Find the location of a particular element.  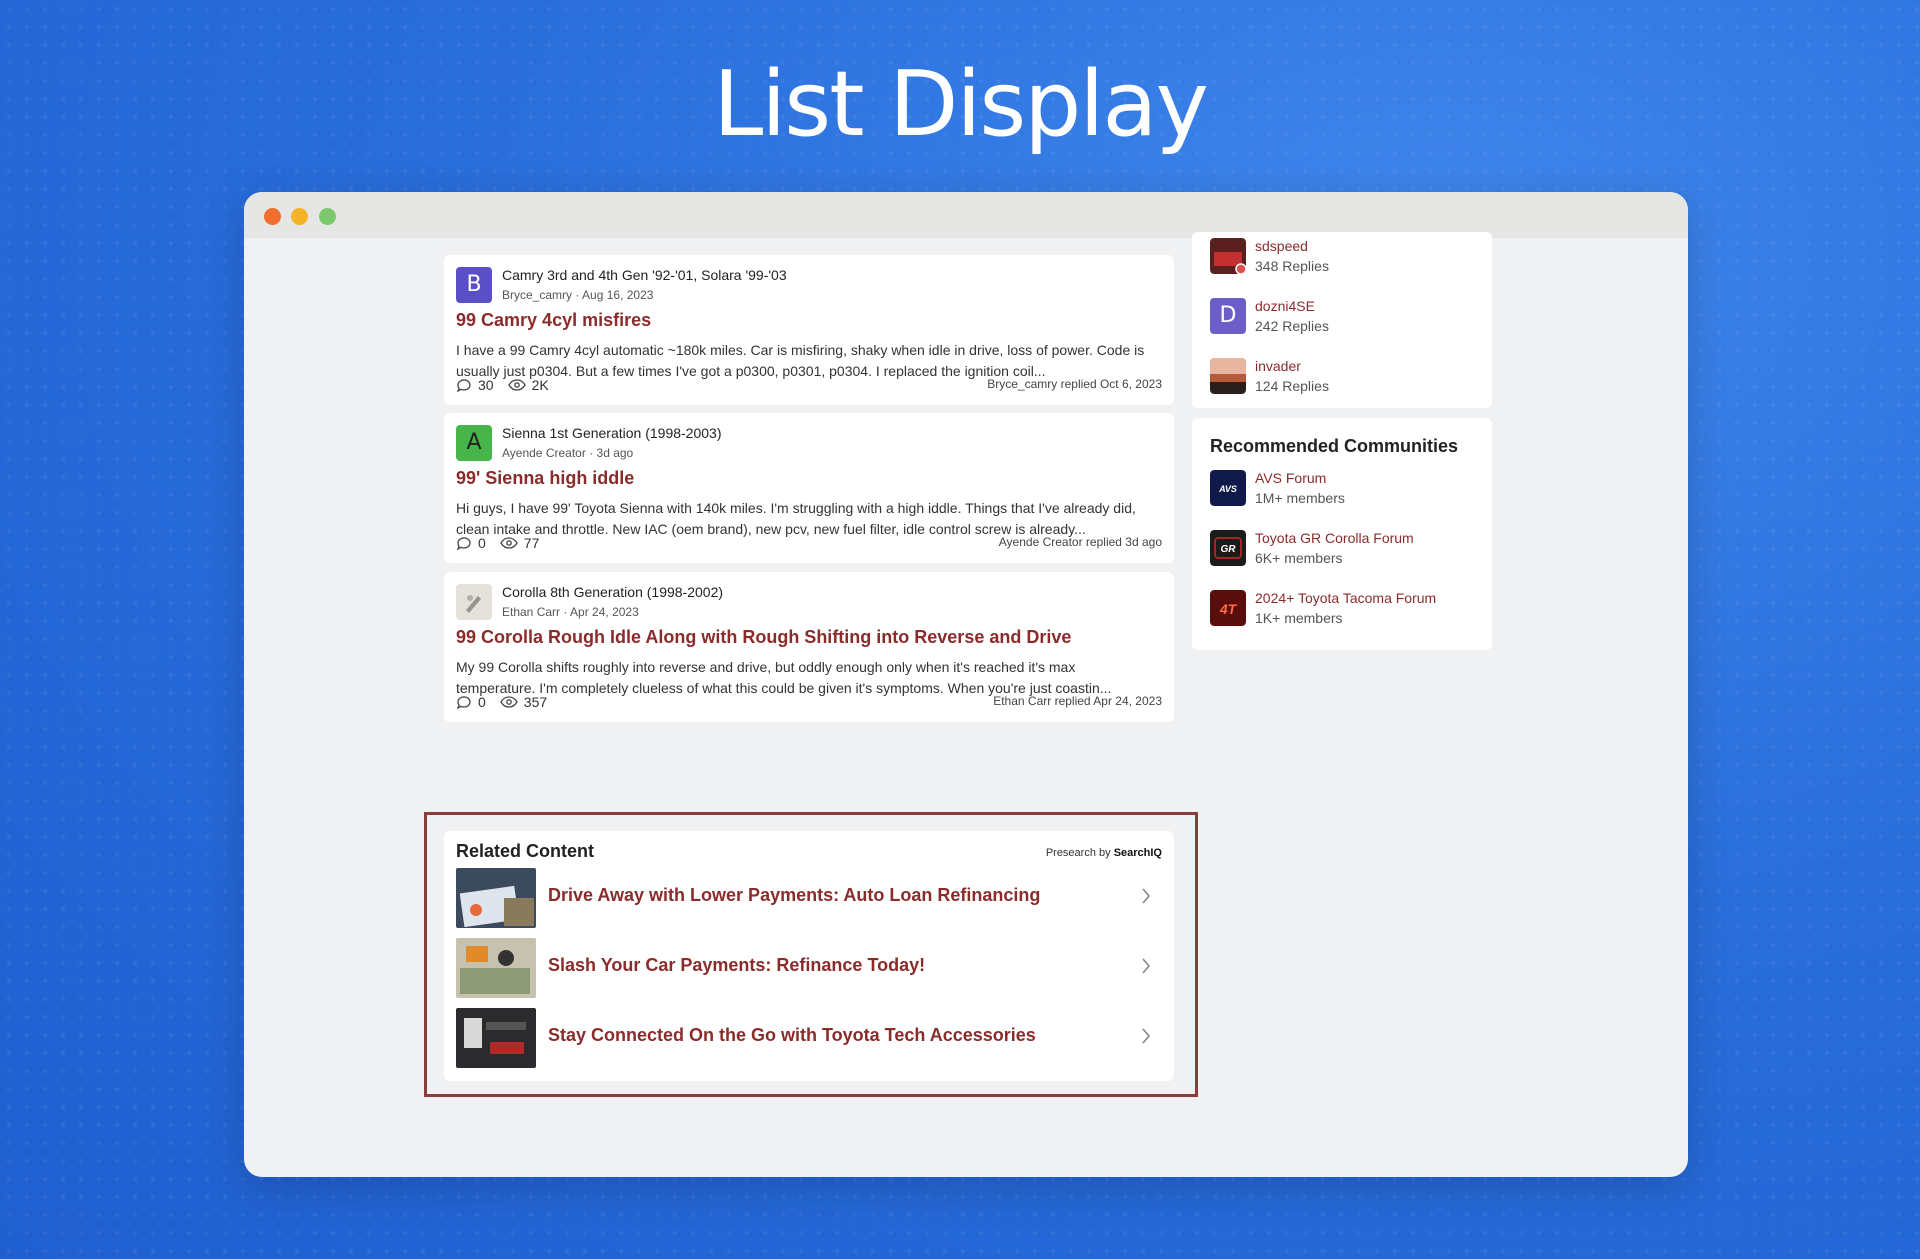

view-count: 357 is located at coordinates (523, 702).